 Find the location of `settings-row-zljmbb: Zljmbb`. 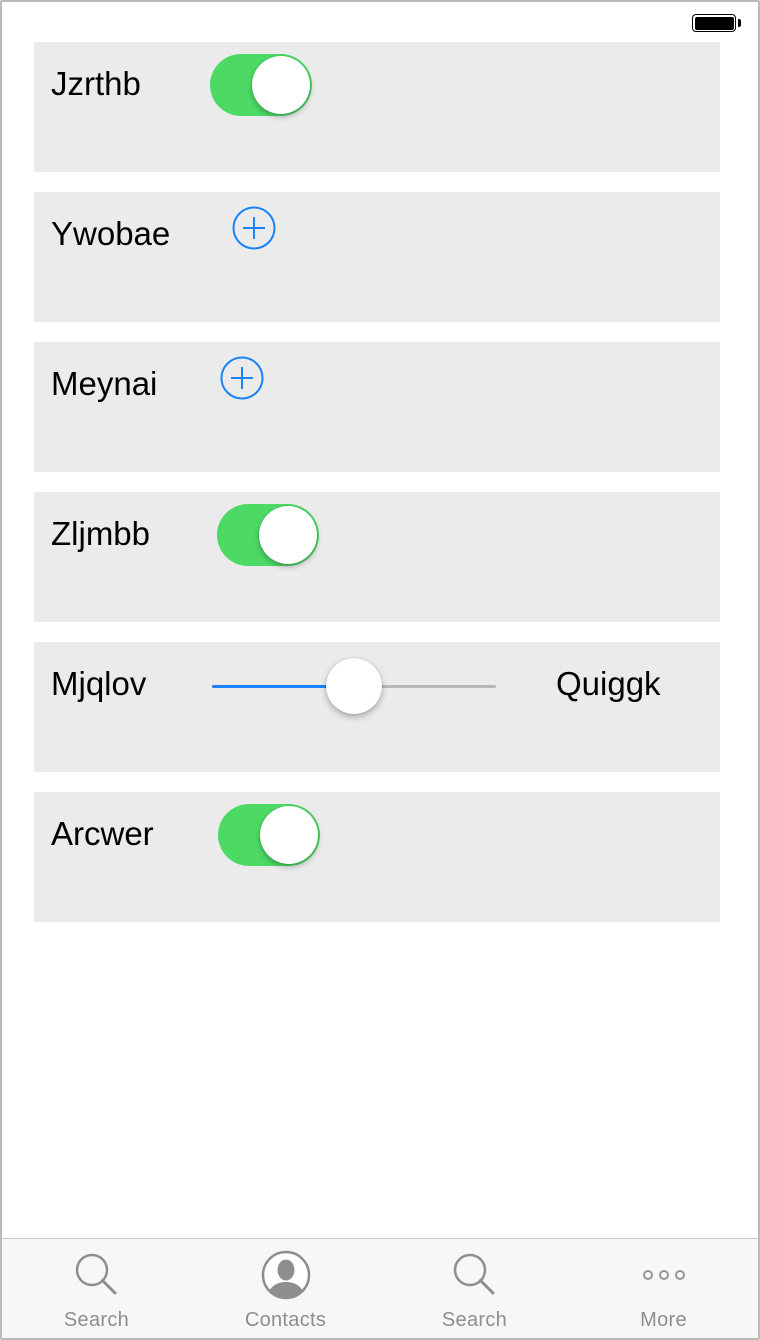

settings-row-zljmbb: Zljmbb is located at coordinates (377, 557).